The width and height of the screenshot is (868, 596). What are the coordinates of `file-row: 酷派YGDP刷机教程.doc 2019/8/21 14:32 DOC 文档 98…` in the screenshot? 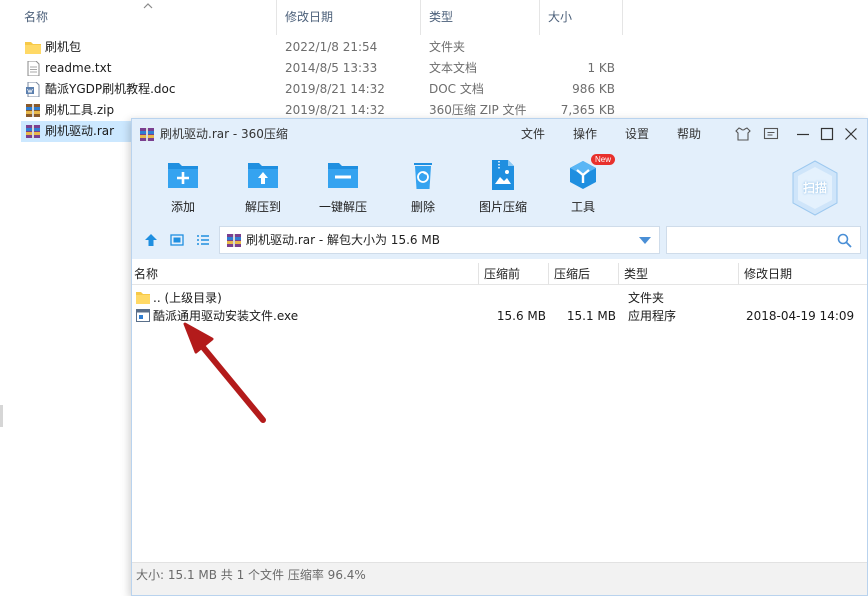 It's located at (341, 89).